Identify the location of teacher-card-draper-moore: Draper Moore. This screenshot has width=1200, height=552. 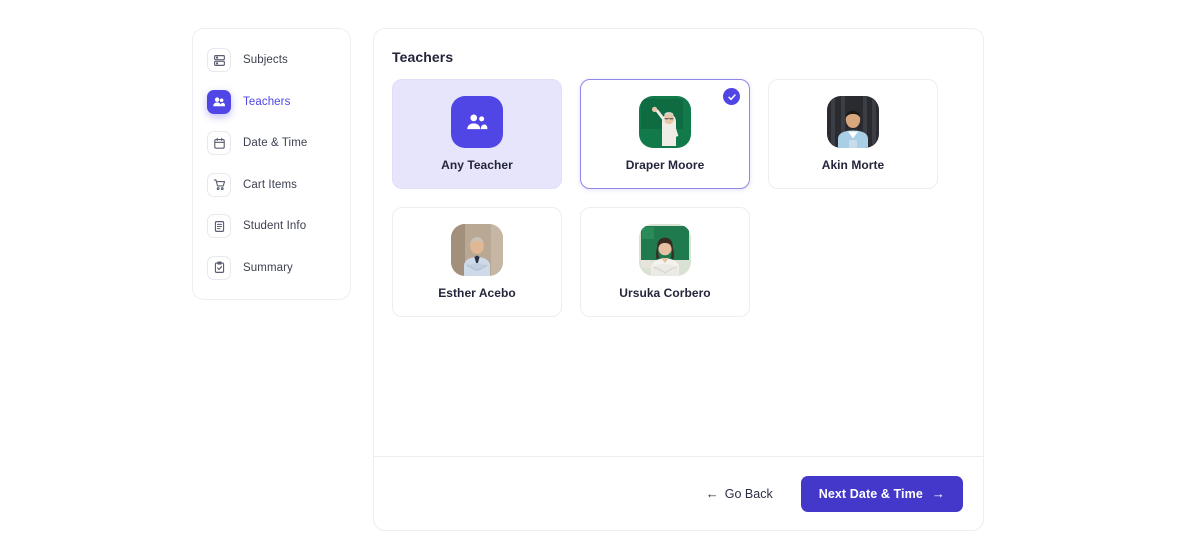
(665, 134).